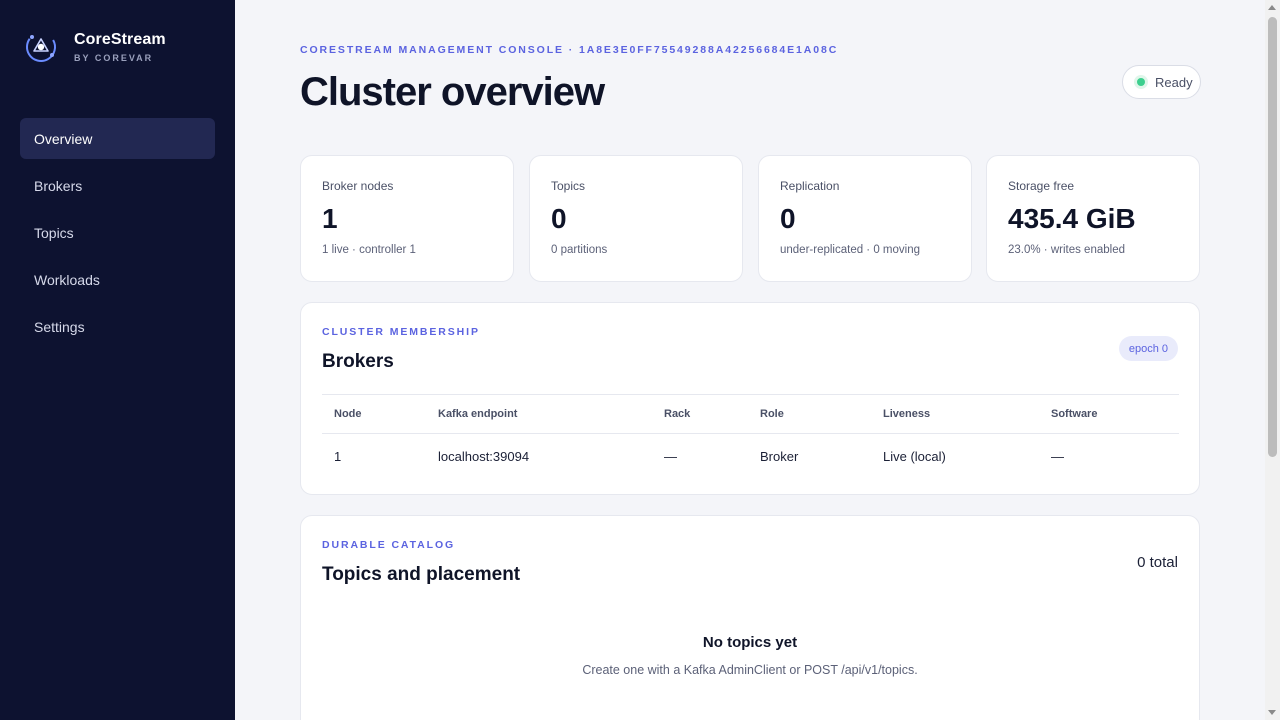 This screenshot has width=1280, height=720. Describe the element at coordinates (59, 326) in the screenshot. I see `sidebar-item-label: Settings` at that location.